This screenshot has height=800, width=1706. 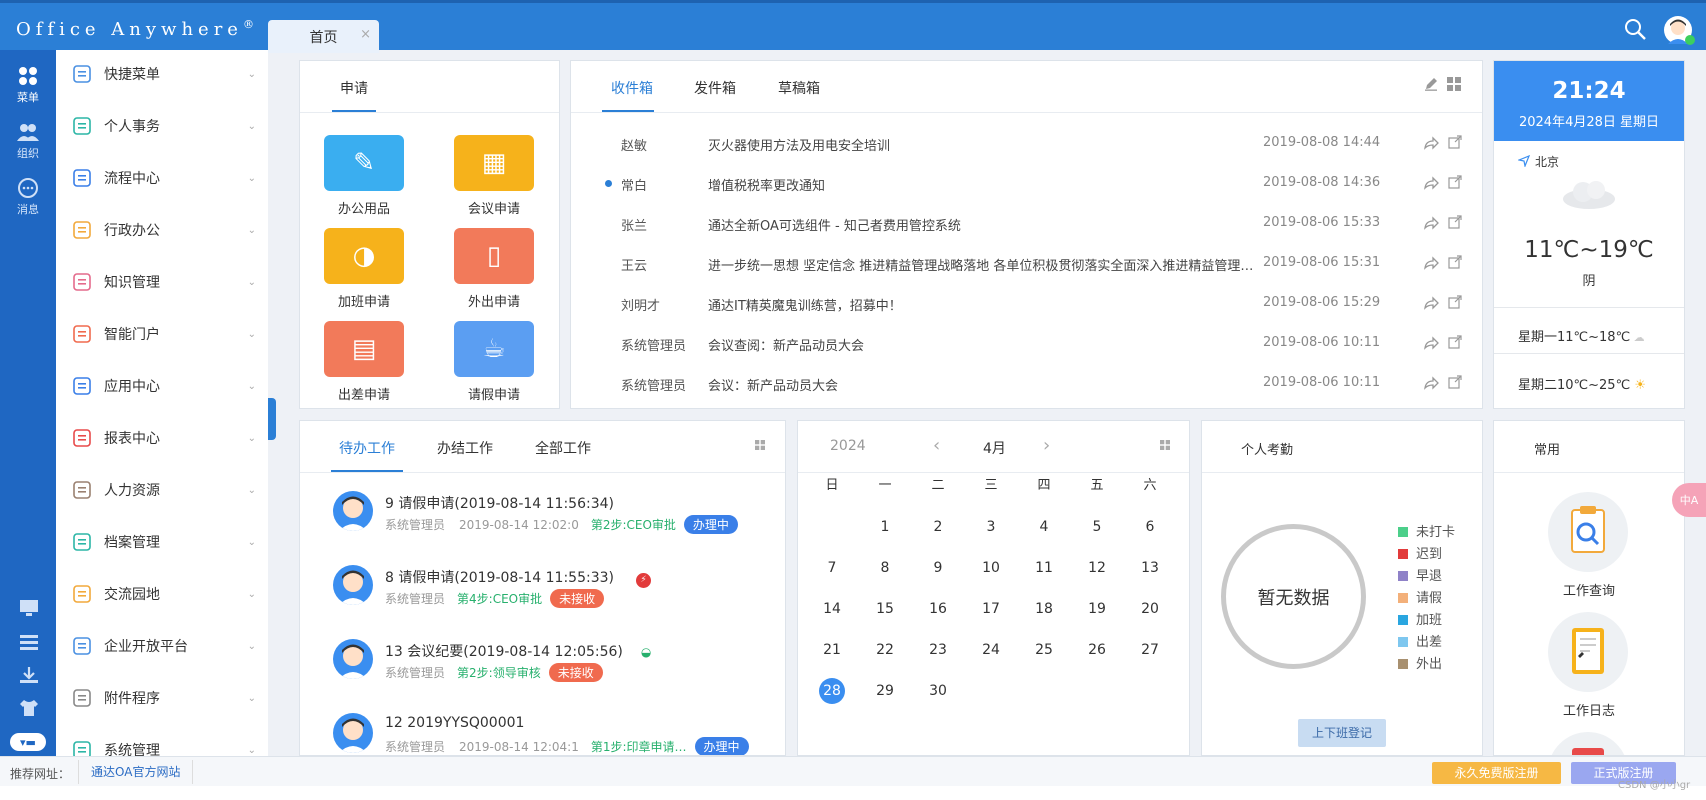 What do you see at coordinates (1150, 650) in the screenshot?
I see `calendar-day: 27` at bounding box center [1150, 650].